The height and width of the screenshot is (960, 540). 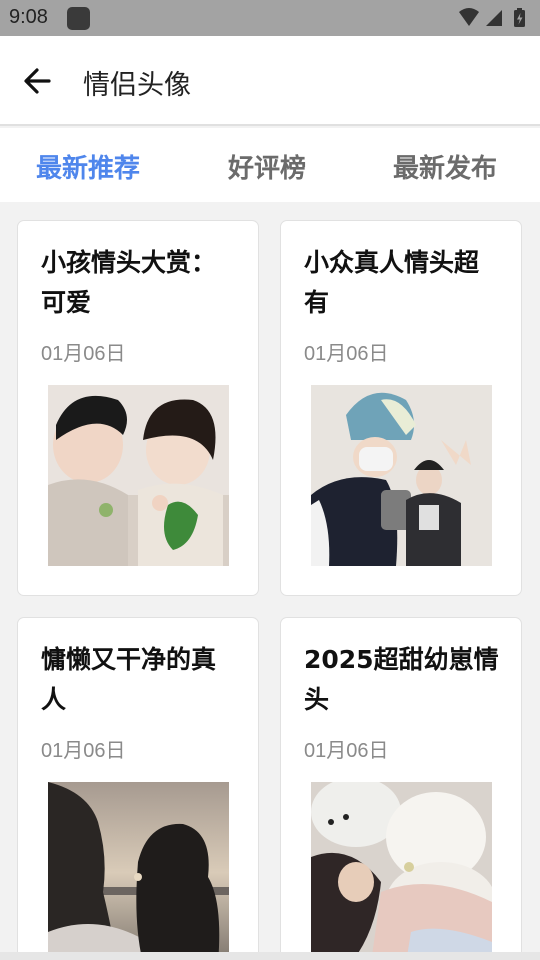 I want to click on status-bar: 9:08, so click(x=270, y=18).